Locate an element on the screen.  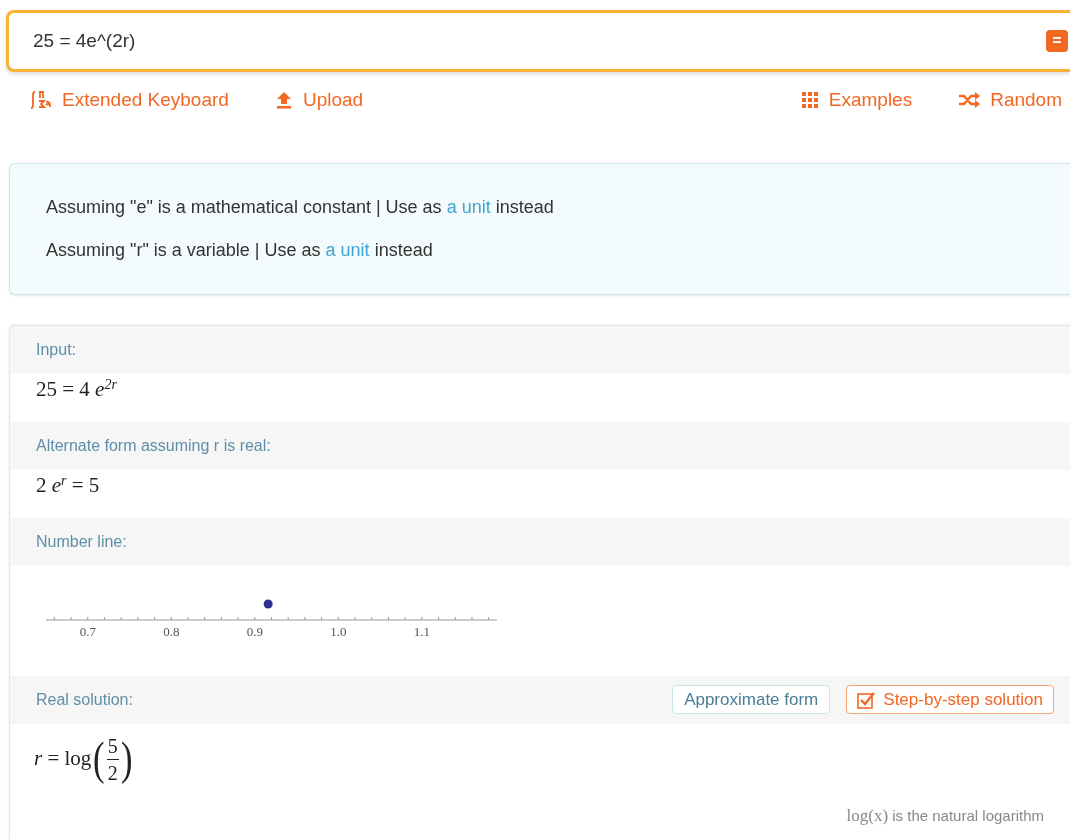
solution-point is located at coordinates (268, 603).